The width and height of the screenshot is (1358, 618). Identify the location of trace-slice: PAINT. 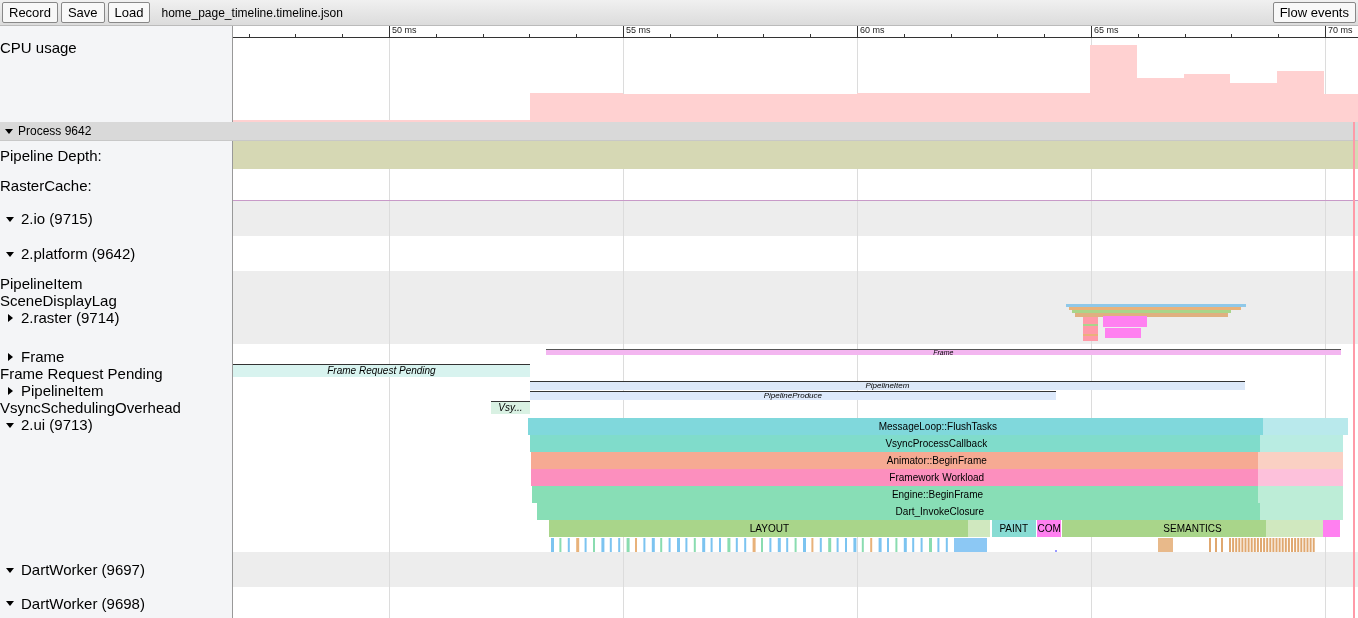
(1013, 528).